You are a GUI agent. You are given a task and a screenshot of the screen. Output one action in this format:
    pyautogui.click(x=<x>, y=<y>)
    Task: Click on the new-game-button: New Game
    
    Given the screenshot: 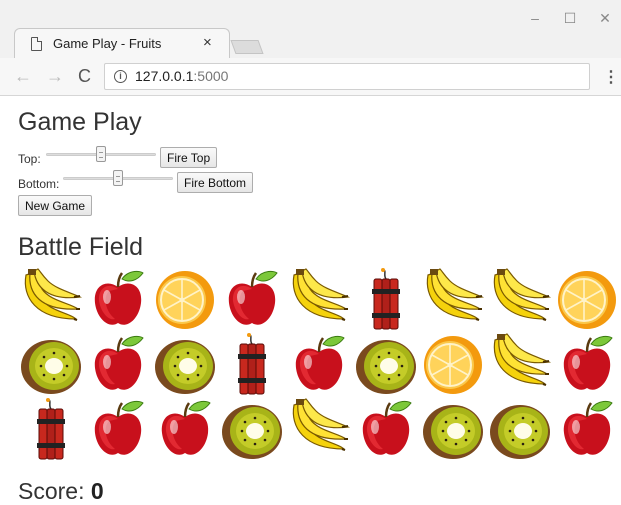 What is the action you would take?
    pyautogui.click(x=55, y=205)
    